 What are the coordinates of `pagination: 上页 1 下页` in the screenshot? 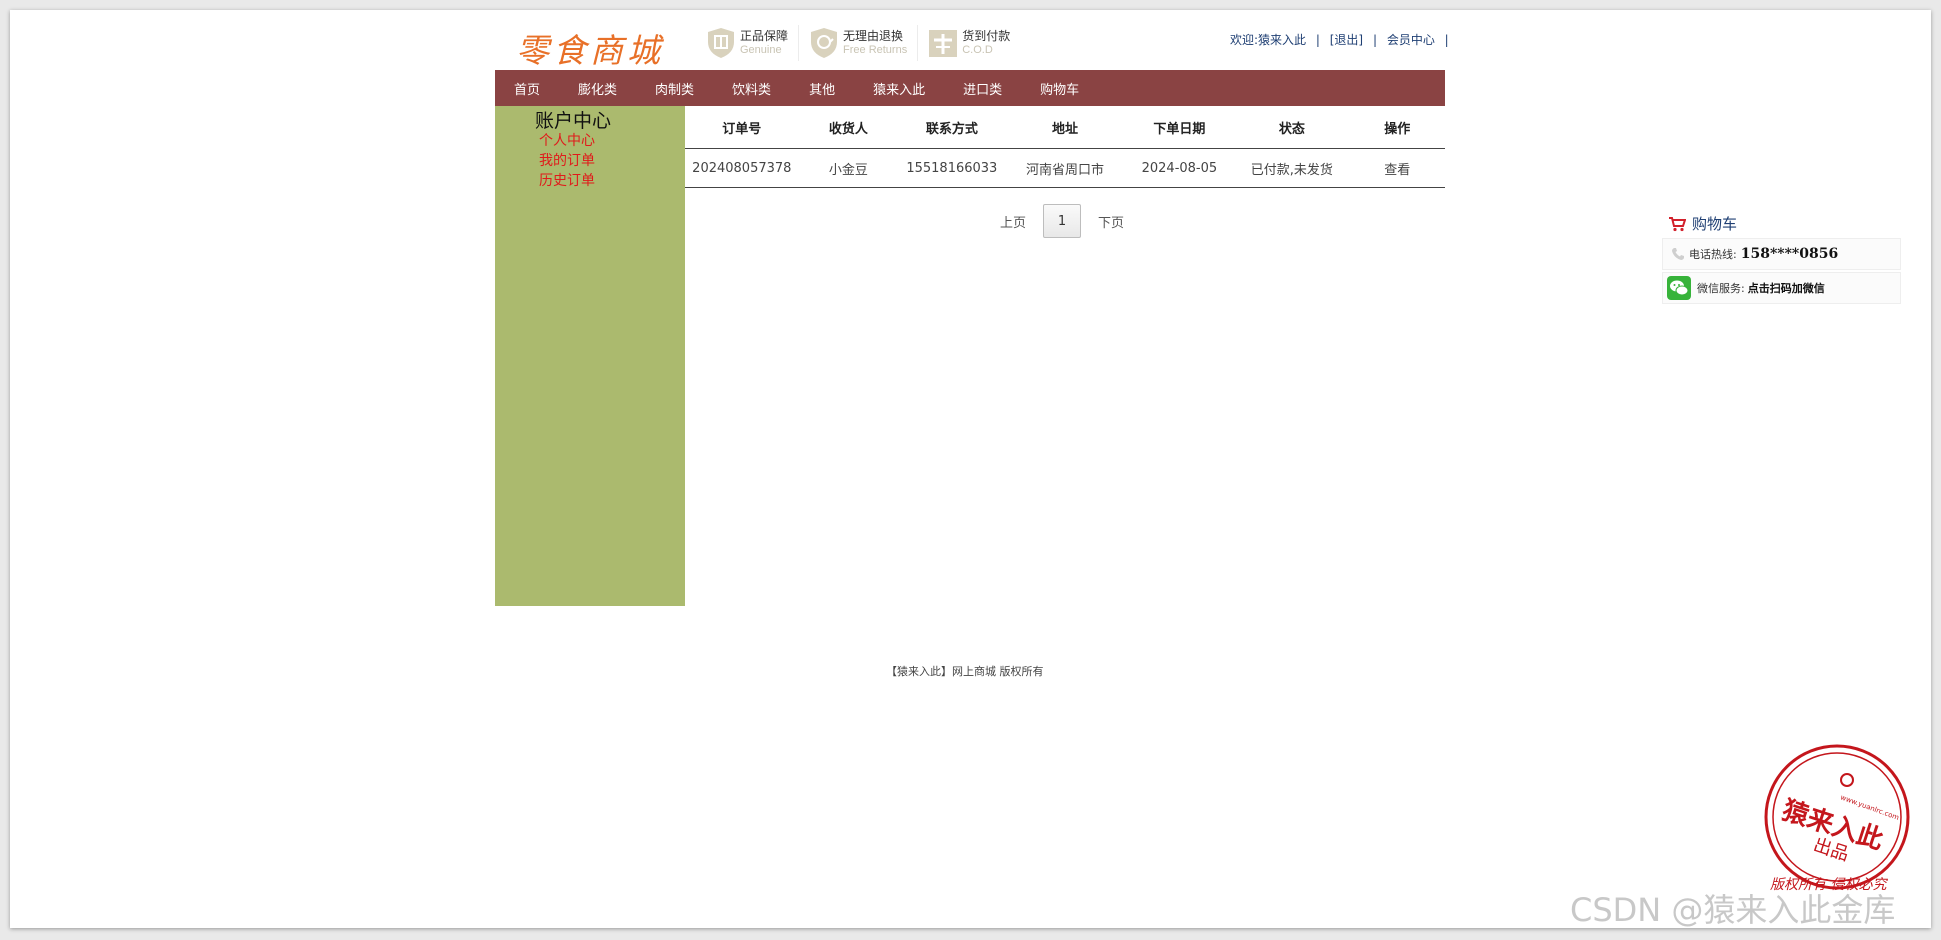 It's located at (1062, 221).